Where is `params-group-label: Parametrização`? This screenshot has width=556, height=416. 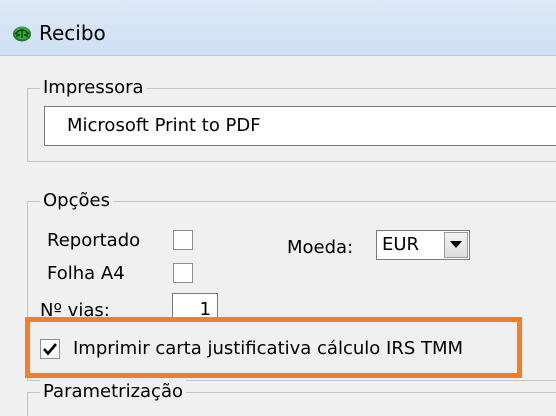 params-group-label: Parametrização is located at coordinates (113, 392).